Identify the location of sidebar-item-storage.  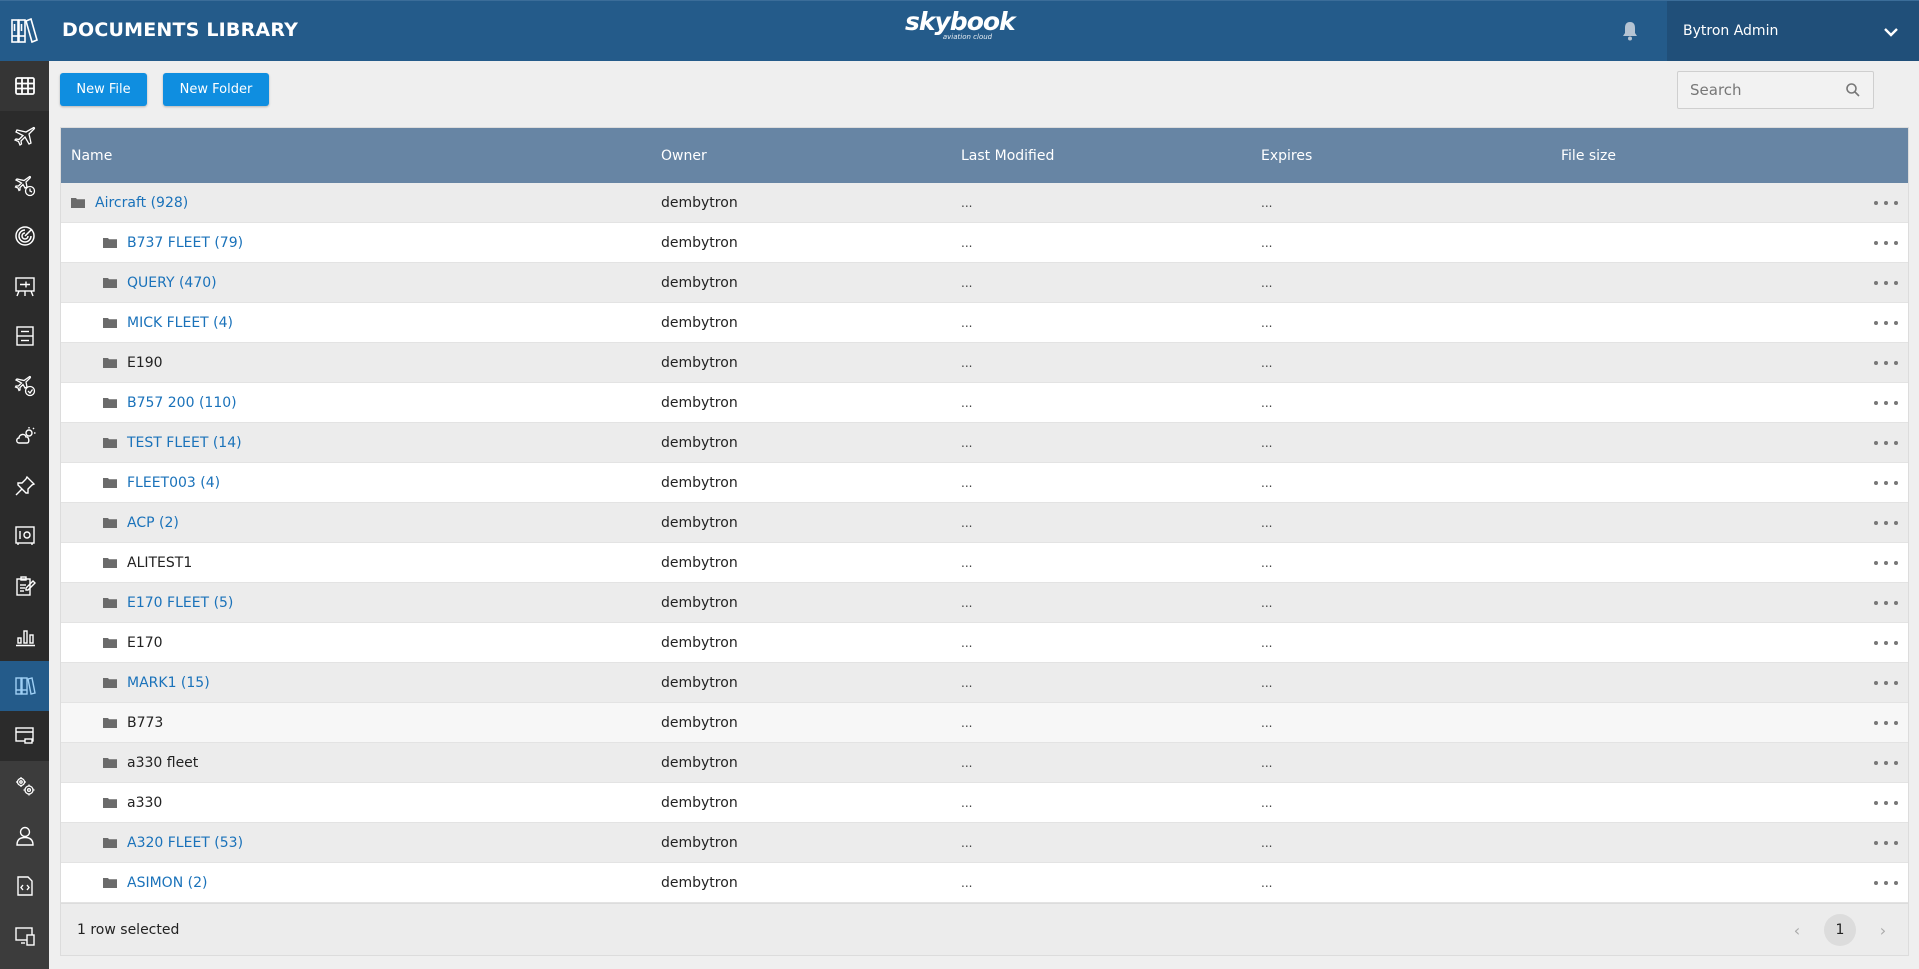
(24, 336).